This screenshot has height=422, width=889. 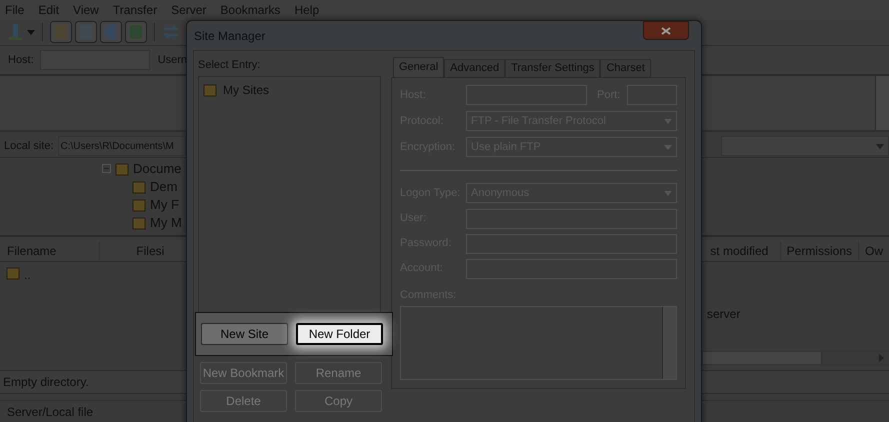 I want to click on dialog-button: New Site, so click(x=244, y=333).